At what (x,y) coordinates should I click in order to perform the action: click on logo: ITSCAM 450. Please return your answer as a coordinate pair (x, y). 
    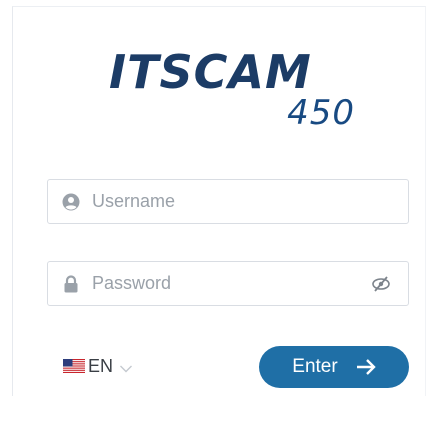
    Looking at the image, I should click on (232, 94).